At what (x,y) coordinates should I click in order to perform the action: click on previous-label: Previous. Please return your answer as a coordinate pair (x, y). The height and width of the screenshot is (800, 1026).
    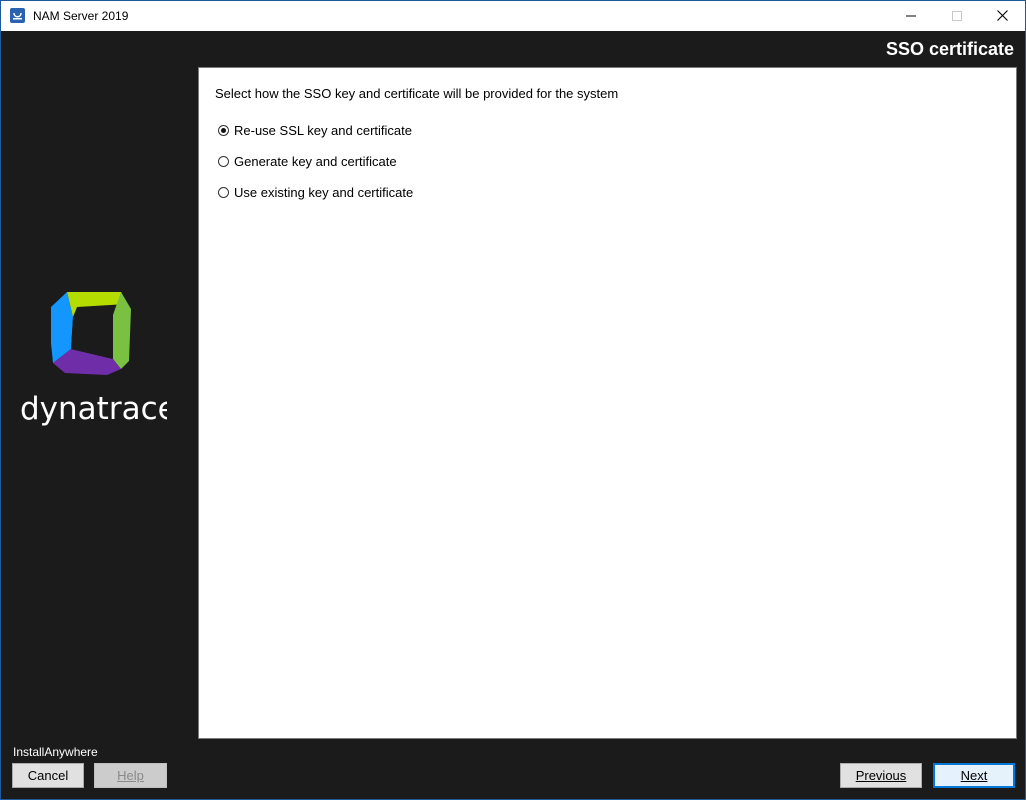
    Looking at the image, I should click on (881, 775).